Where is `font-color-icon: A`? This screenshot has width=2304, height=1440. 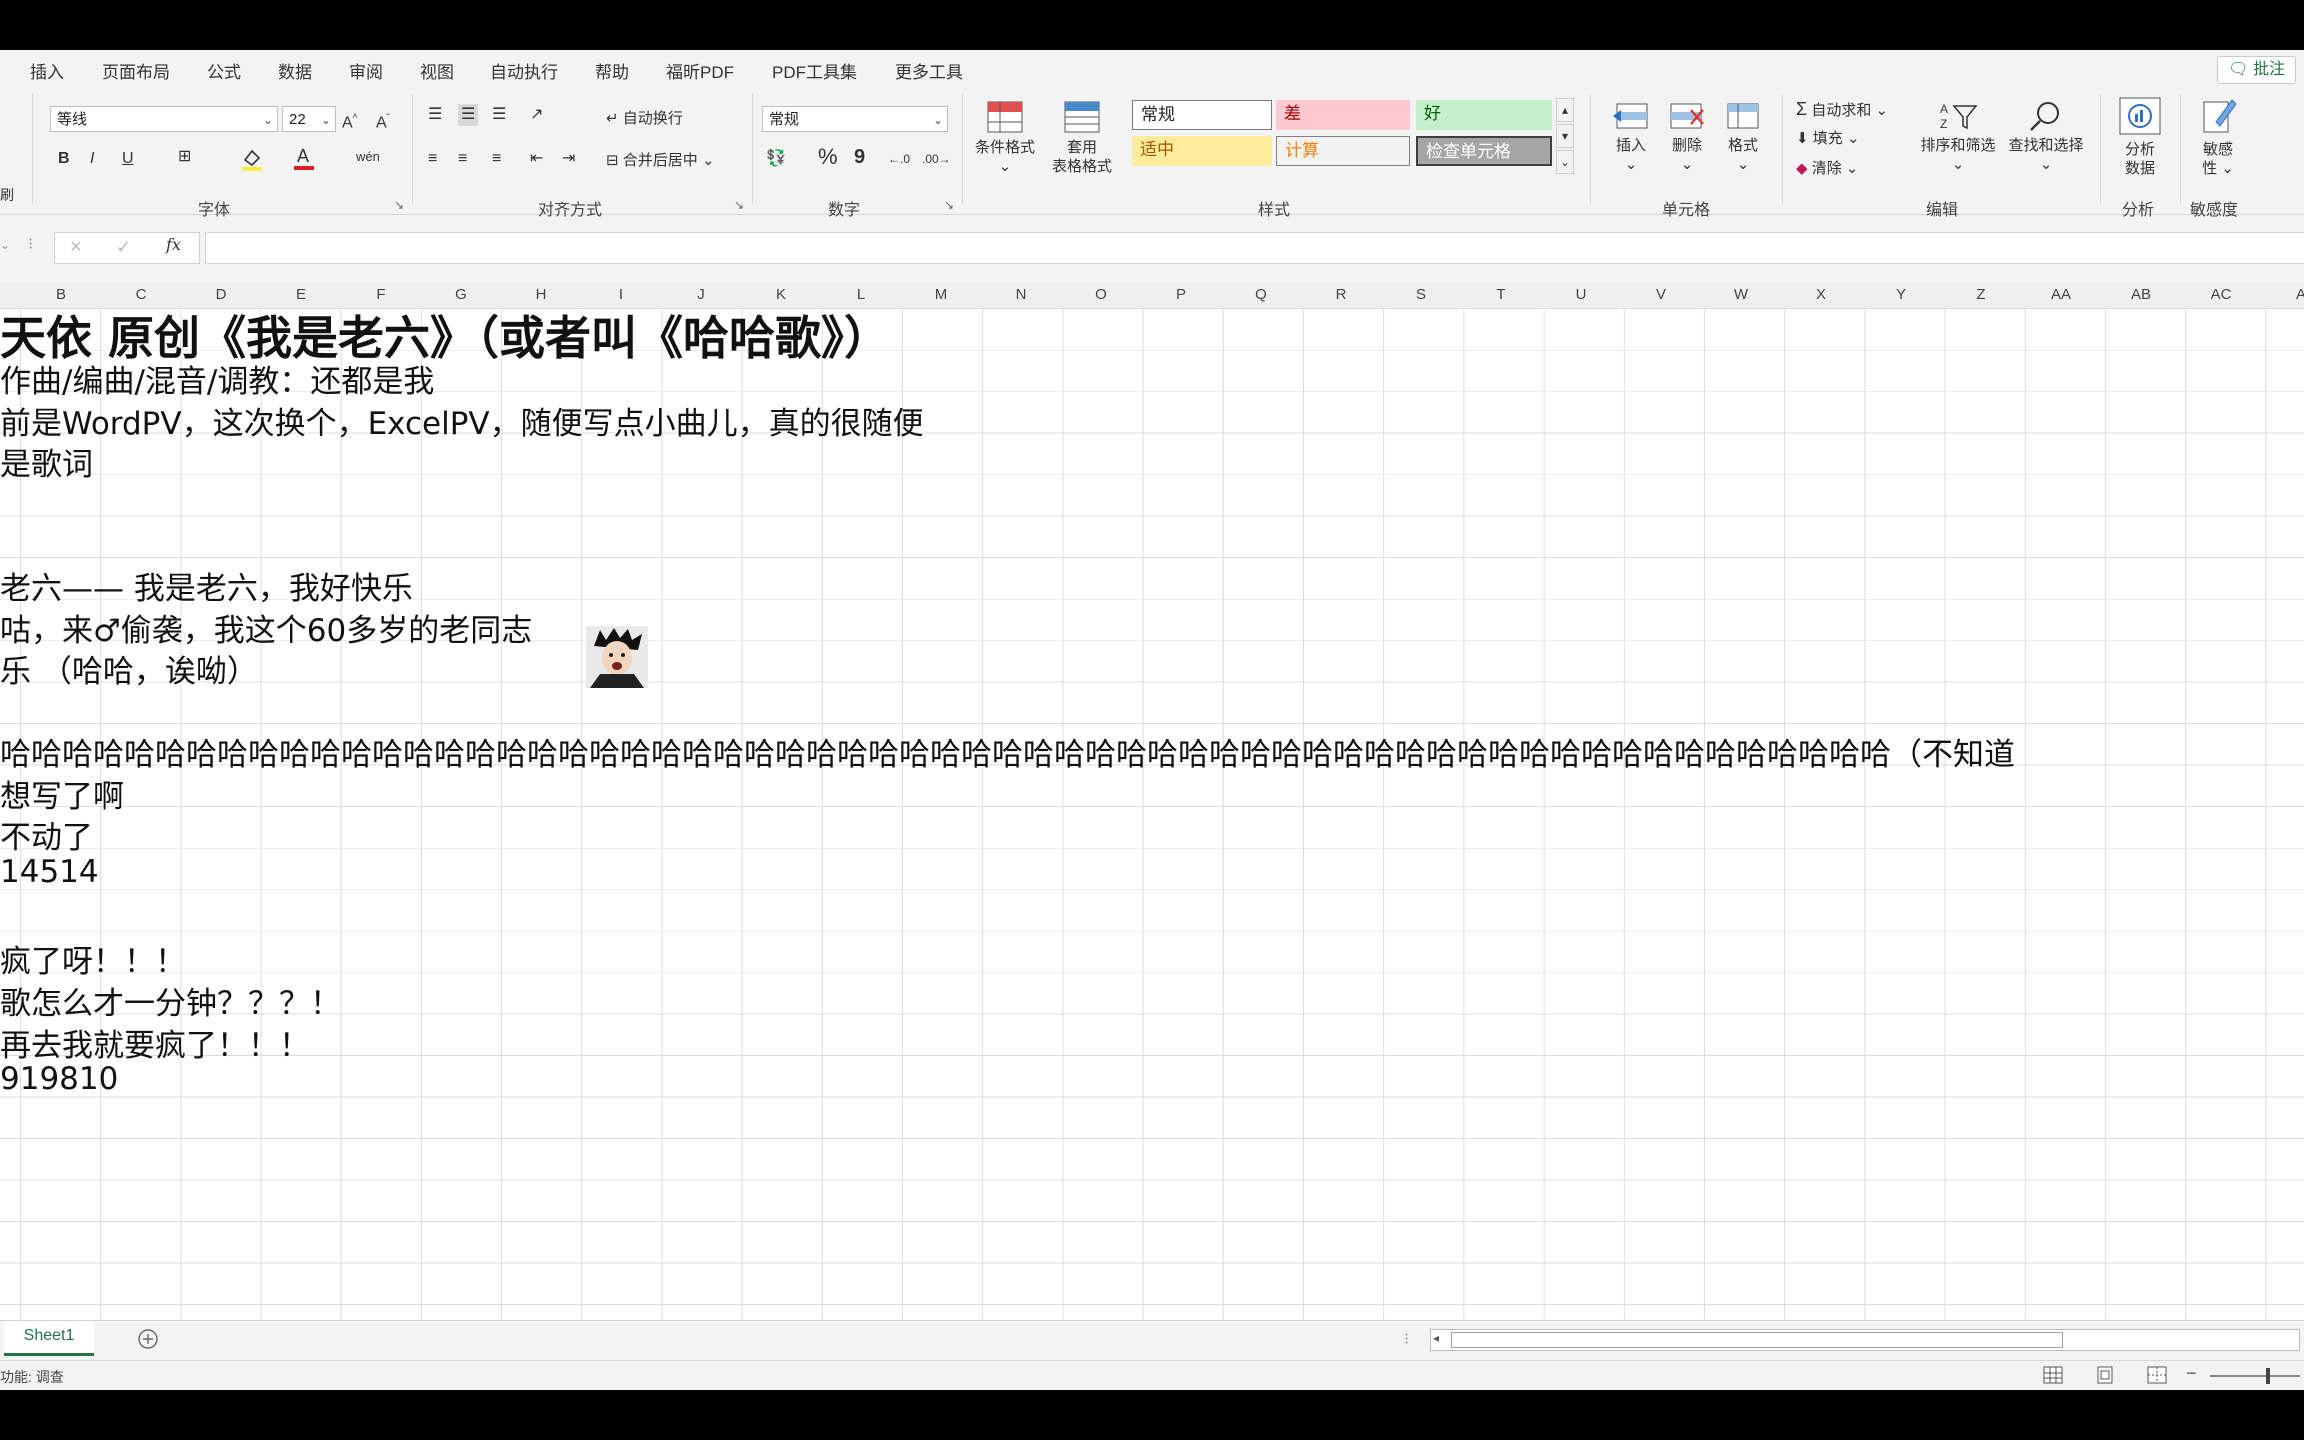 font-color-icon: A is located at coordinates (304, 161).